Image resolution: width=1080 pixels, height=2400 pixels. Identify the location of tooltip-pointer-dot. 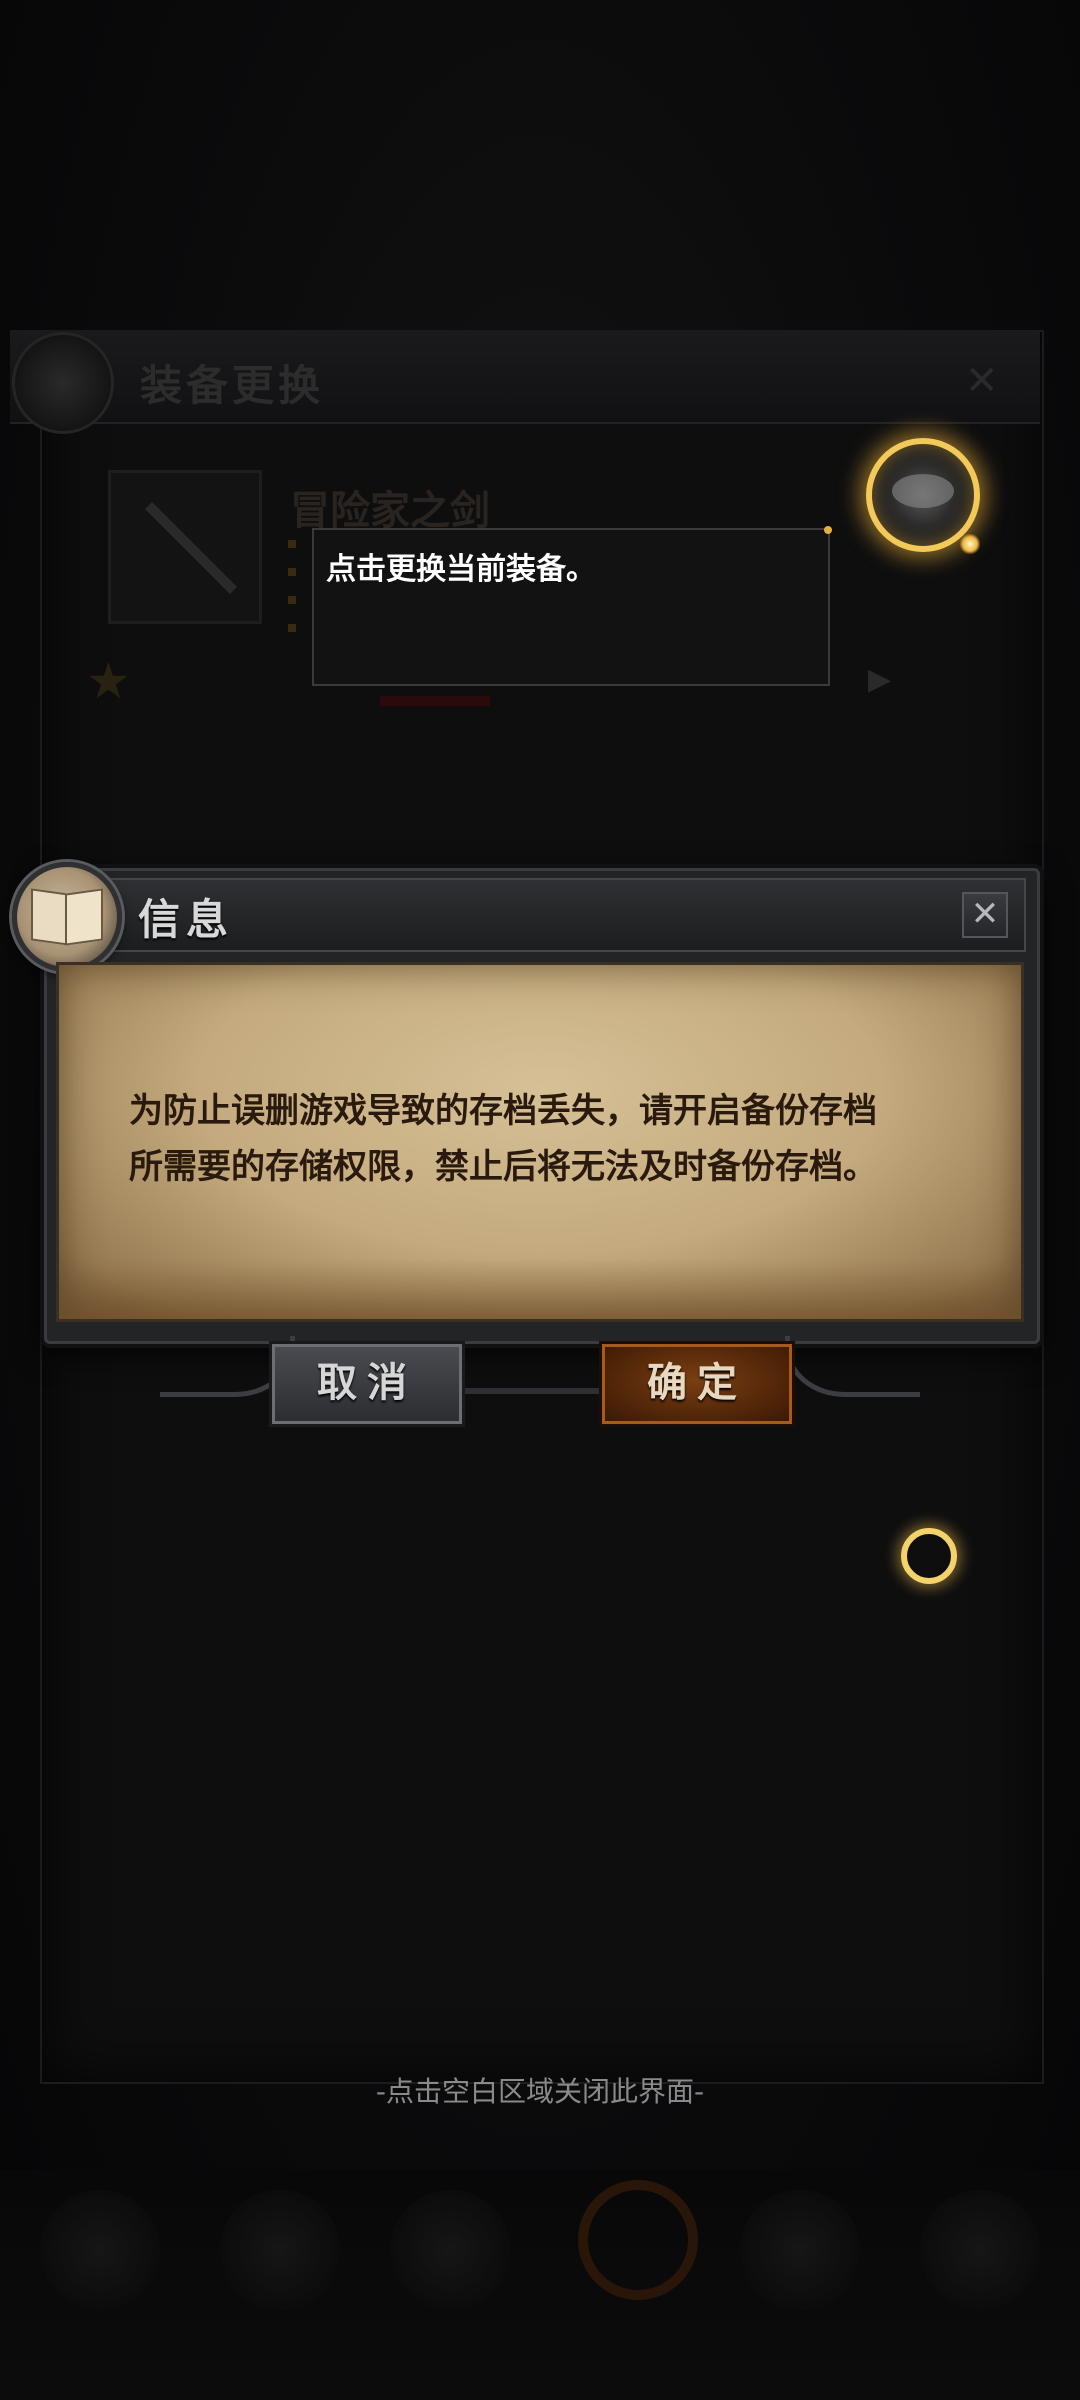
(828, 530).